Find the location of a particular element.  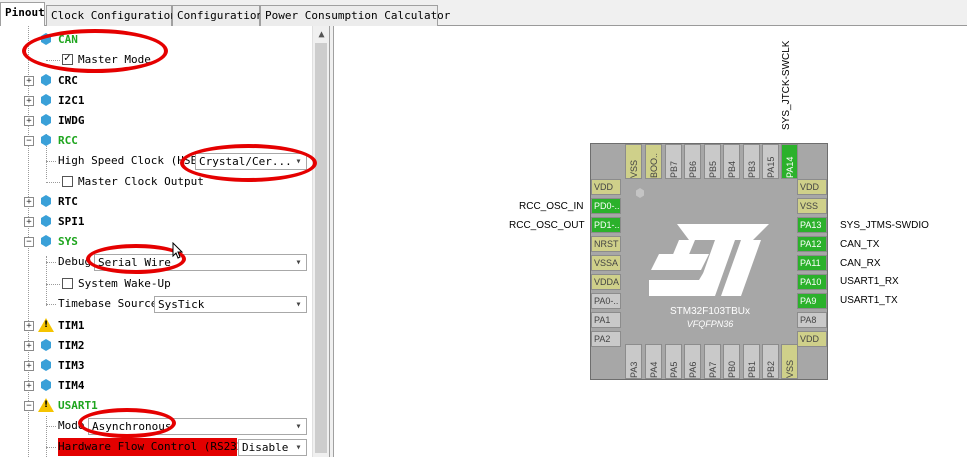

tree-node-i2c1: + I2C1 is located at coordinates (156, 103).